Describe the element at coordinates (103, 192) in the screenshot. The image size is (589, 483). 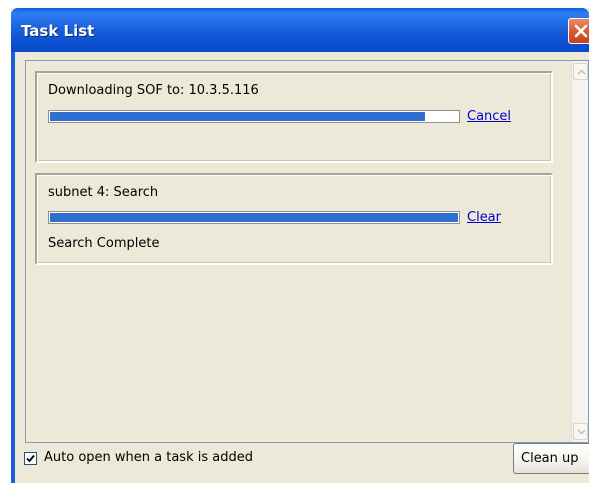
I see `task-name: subnet 4: Search` at that location.